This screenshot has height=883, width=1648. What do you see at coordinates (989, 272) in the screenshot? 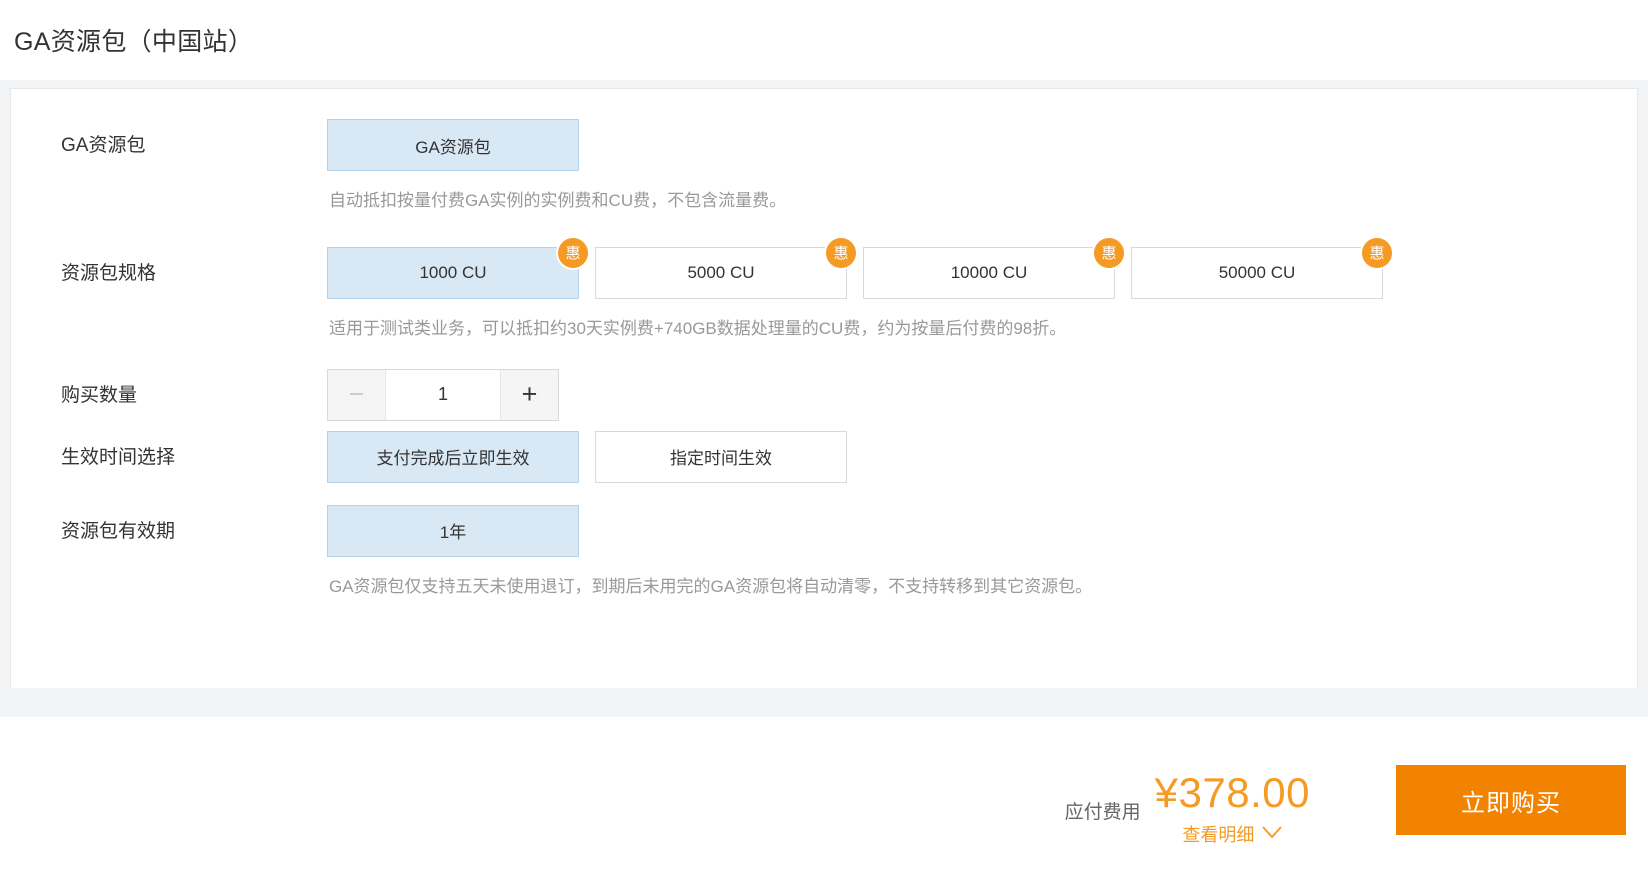
I see `option-label: 10000 CU` at bounding box center [989, 272].